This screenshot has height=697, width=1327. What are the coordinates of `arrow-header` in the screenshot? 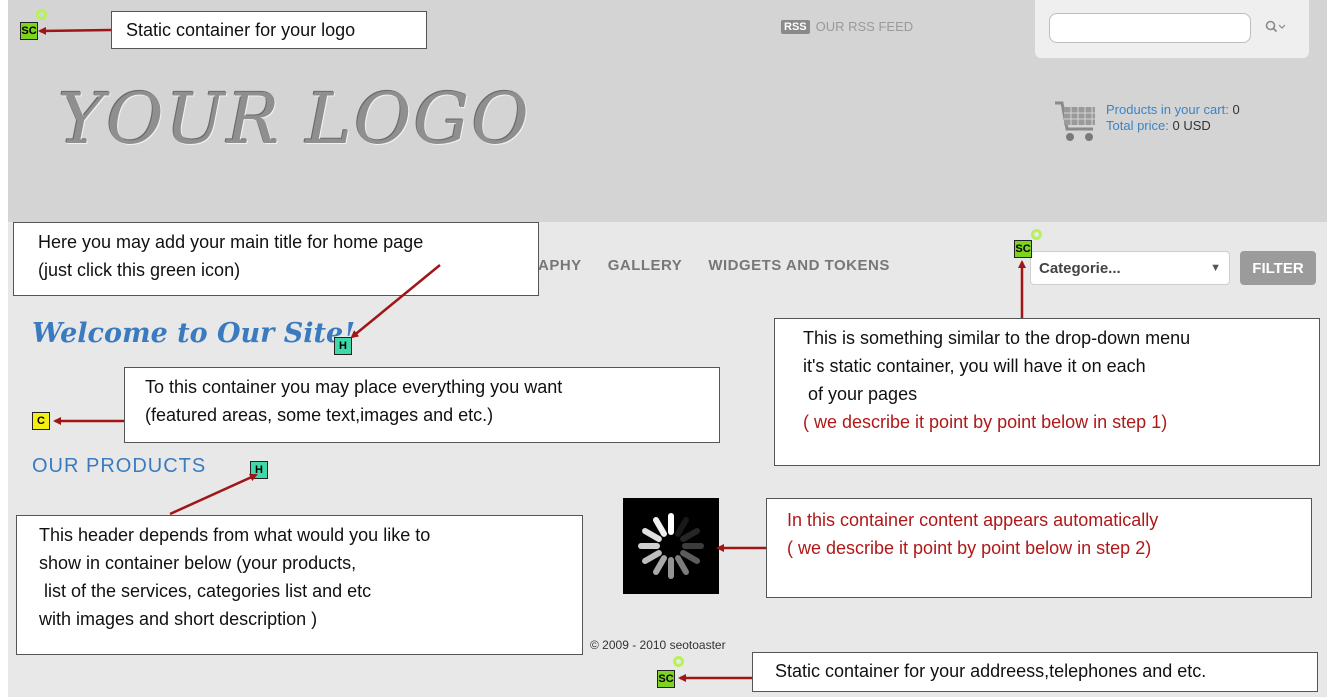 It's located at (213, 494).